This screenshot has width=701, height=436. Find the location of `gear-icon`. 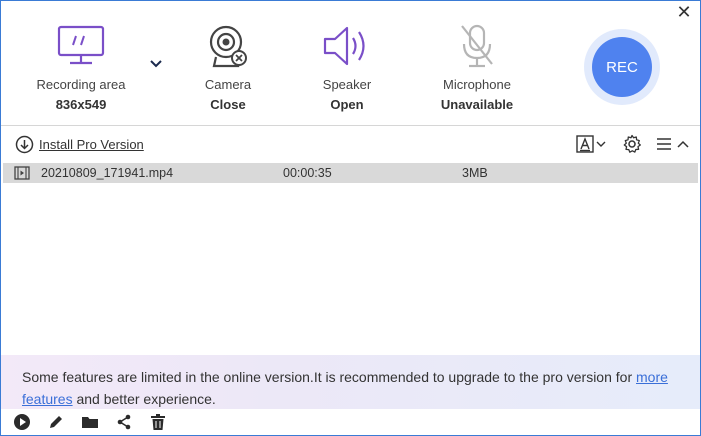

gear-icon is located at coordinates (632, 143).